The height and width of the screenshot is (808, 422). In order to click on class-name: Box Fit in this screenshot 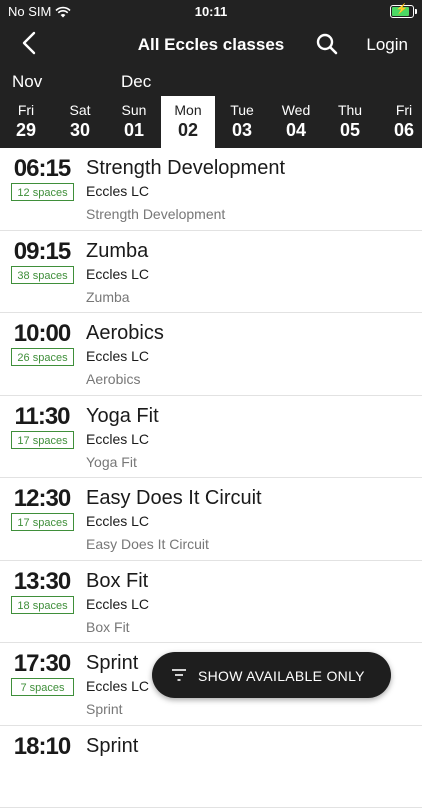, I will do `click(117, 581)`.